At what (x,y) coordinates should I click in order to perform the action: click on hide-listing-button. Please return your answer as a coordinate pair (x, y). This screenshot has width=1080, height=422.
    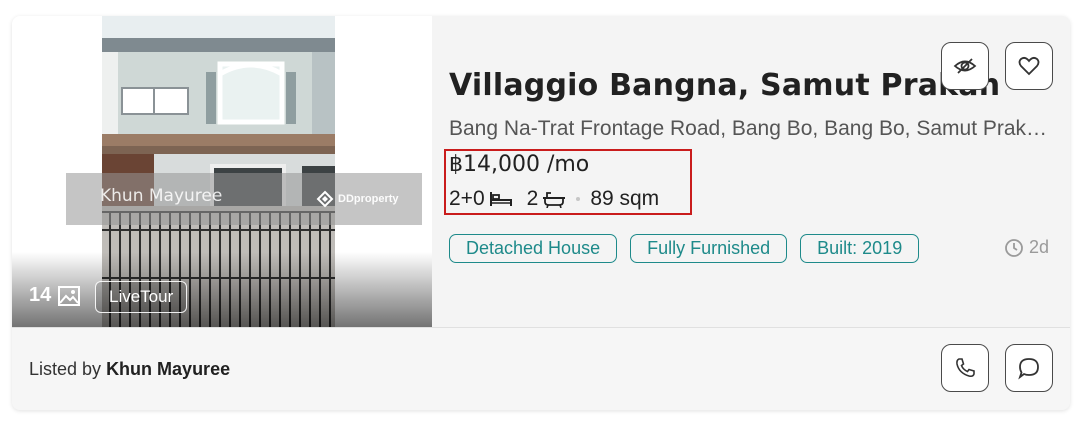
    Looking at the image, I should click on (965, 66).